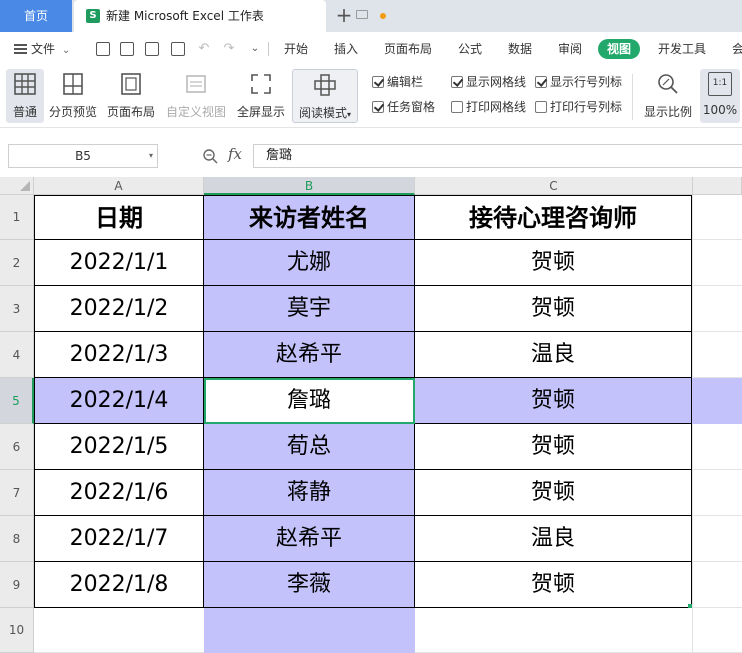 The width and height of the screenshot is (742, 653). I want to click on headings-checkbox: 显示行号列标, so click(578, 82).